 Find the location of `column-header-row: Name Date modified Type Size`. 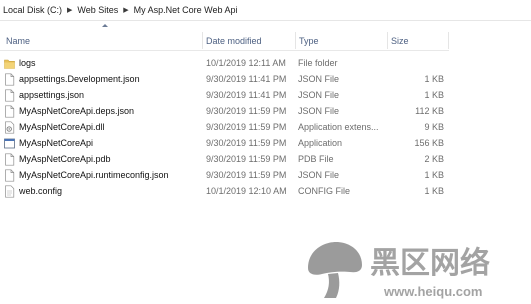

column-header-row: Name Date modified Type Size is located at coordinates (224, 37).